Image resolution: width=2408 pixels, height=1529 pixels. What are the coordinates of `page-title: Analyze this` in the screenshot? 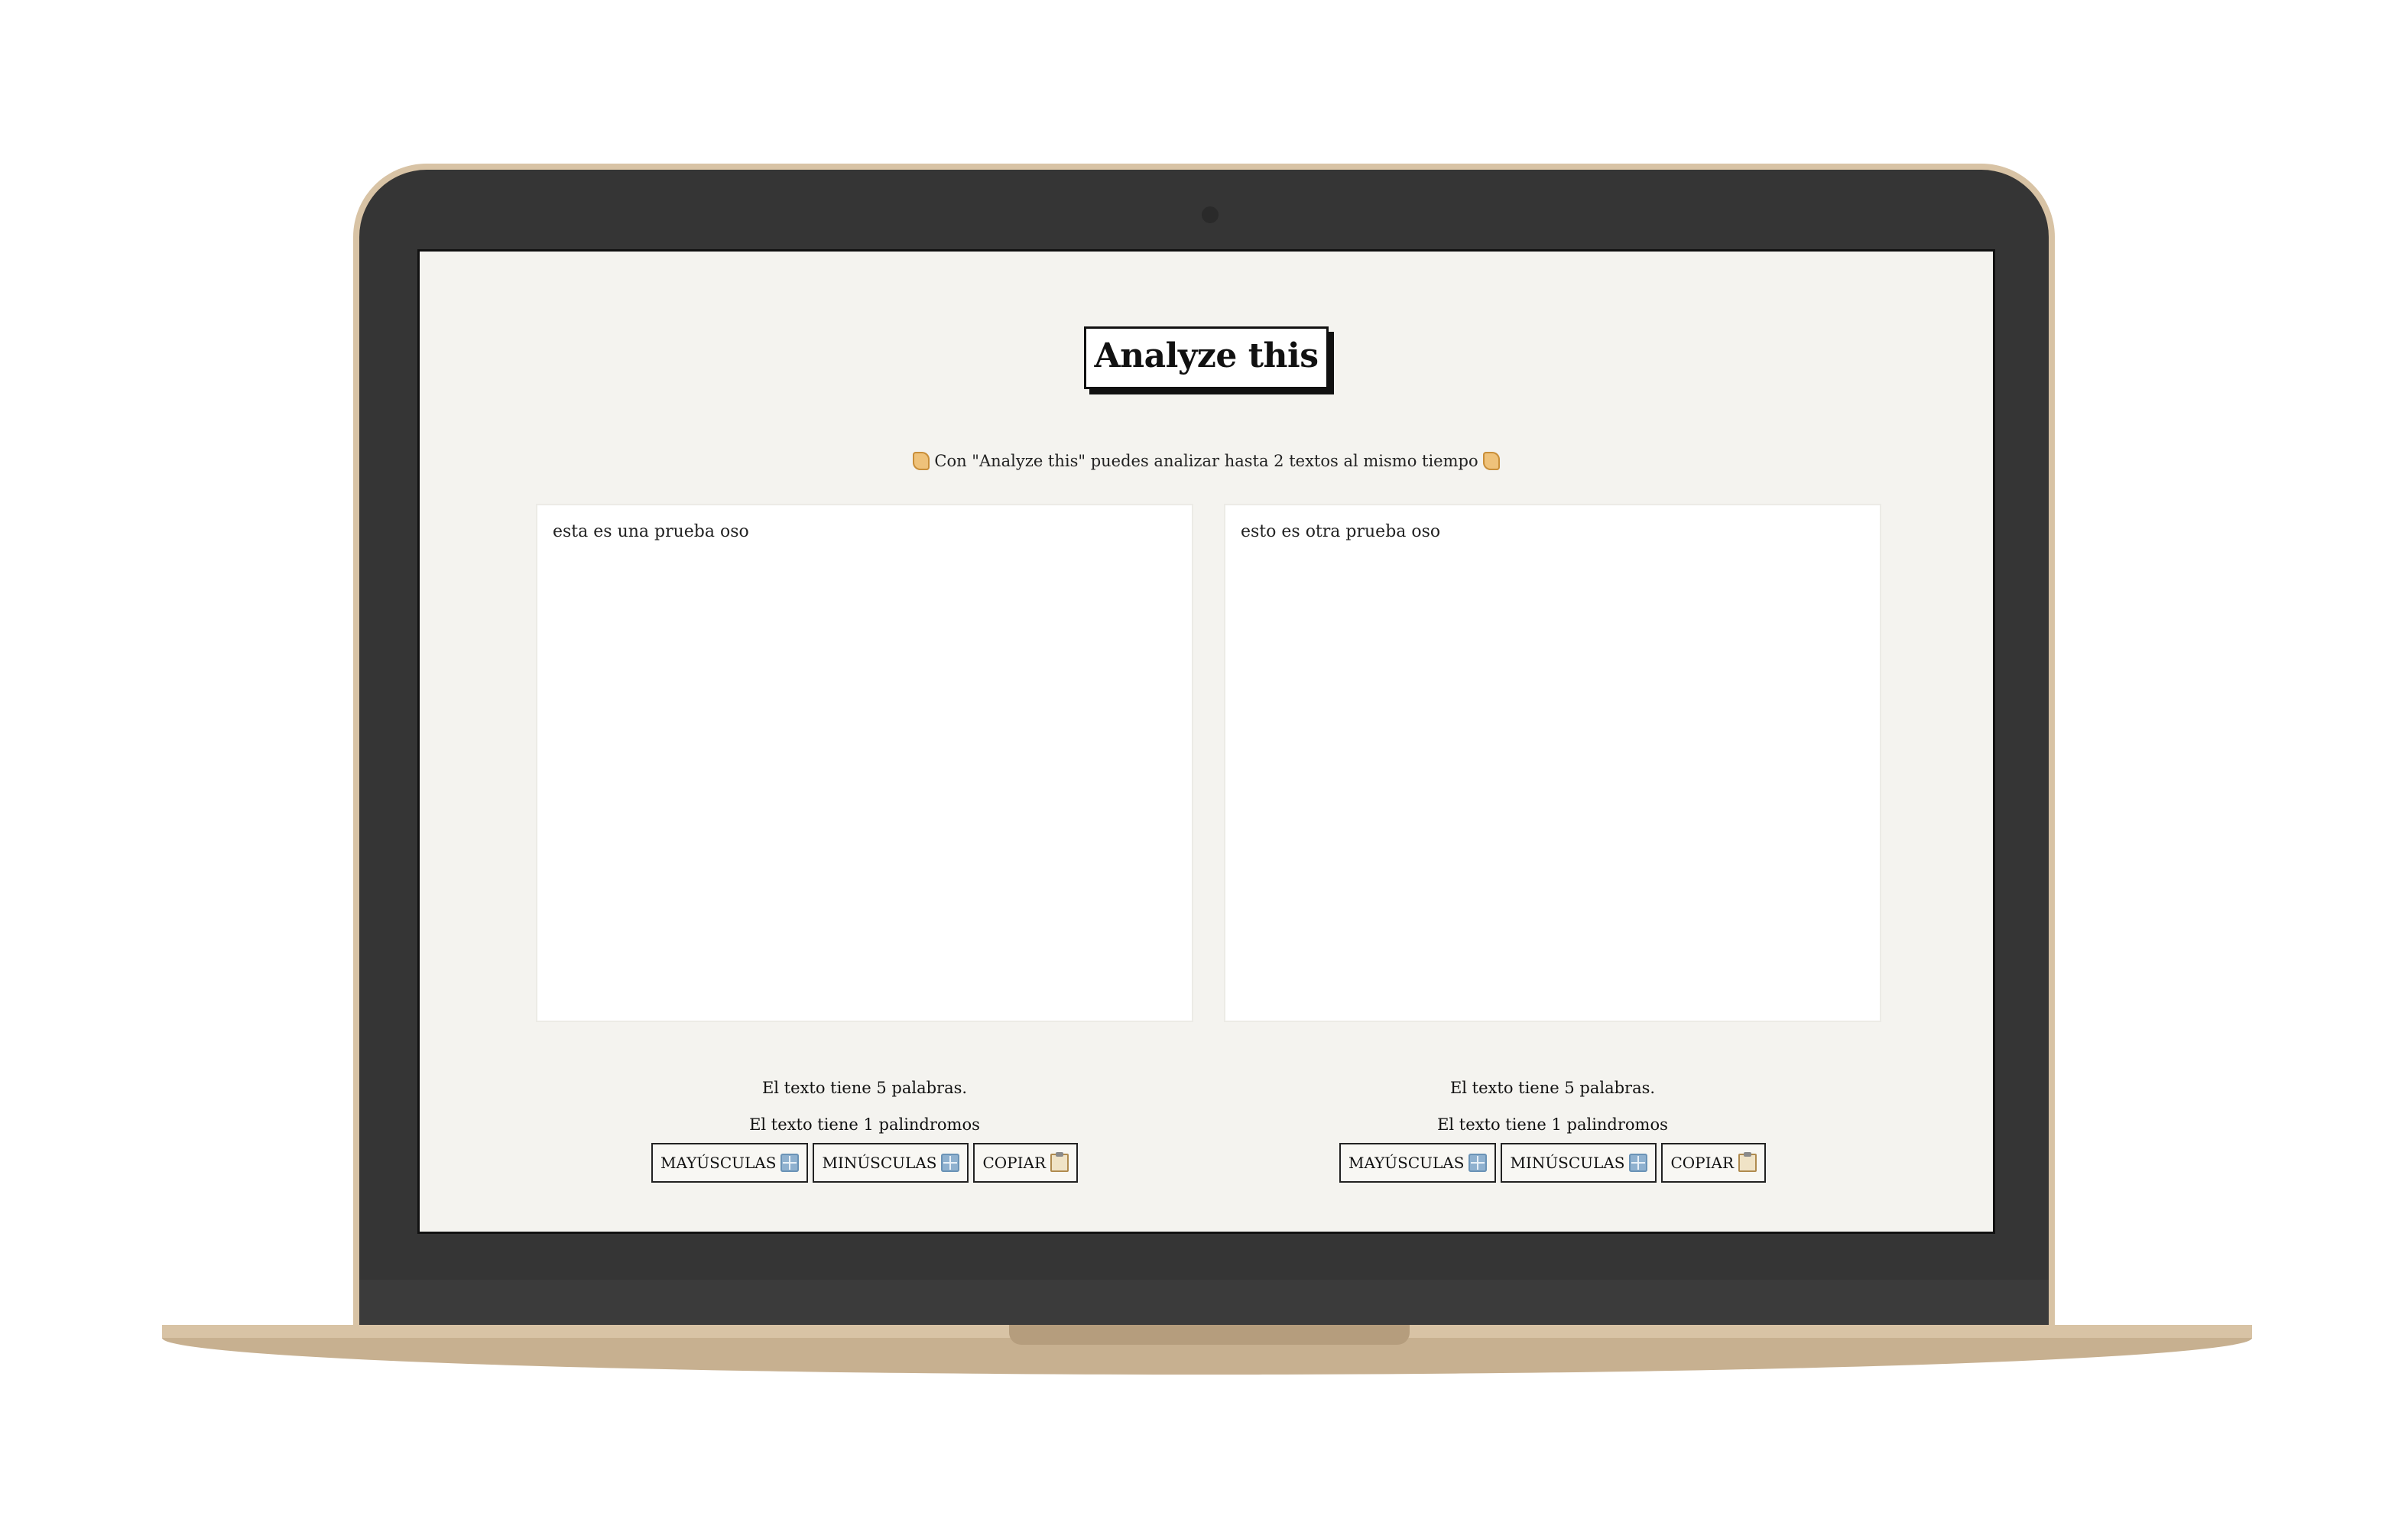 It's located at (1207, 357).